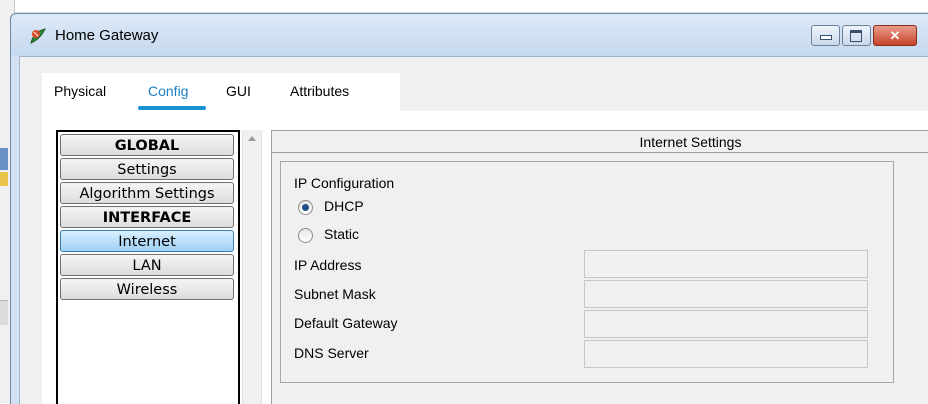 The width and height of the screenshot is (928, 404). Describe the element at coordinates (147, 241) in the screenshot. I see `sidebar-item-internet: Internet` at that location.